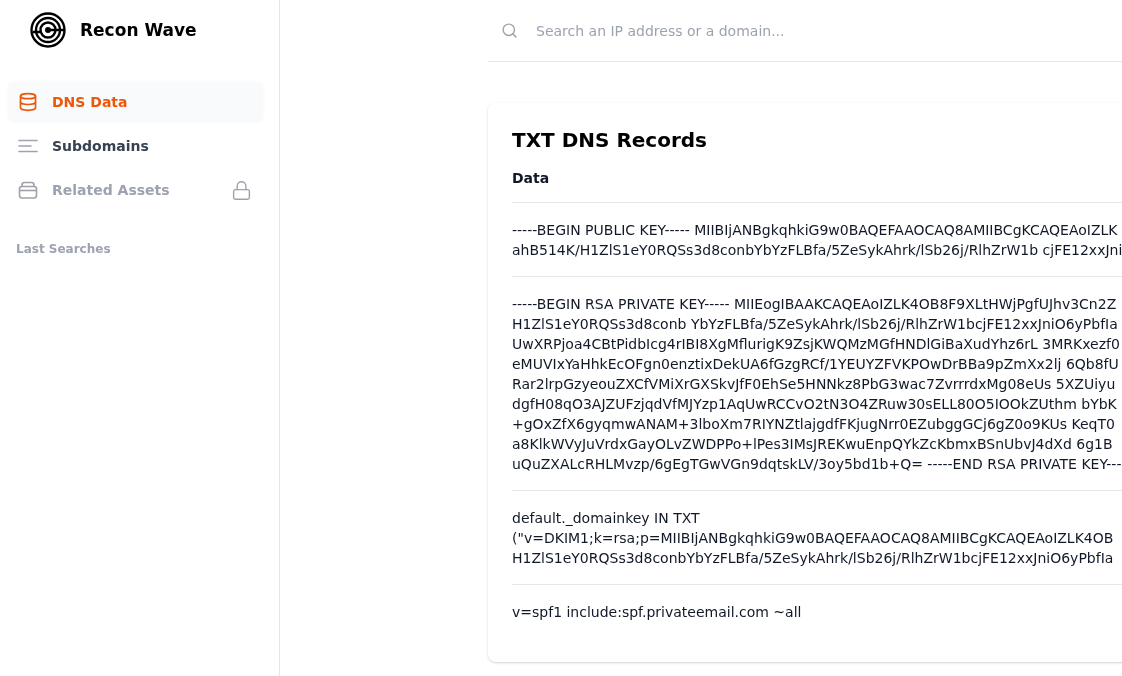 The height and width of the screenshot is (676, 1122). Describe the element at coordinates (813, 538) in the screenshot. I see `table-cell-text: default._domainkey IN TXT ("v=DKIM1;k=rsa;p=MIIBIjANBgkqhkiG9w0BAQEFAAOCAQ8AMIIBCgKCAQEAoIZLK4OB H1ZlS1eY0RQSs3d8conbYbYzFLBfa/5ZeSykAhrk/lSb26j/RlhZrW1bcjFE12xxJniO6yPbfIa` at that location.